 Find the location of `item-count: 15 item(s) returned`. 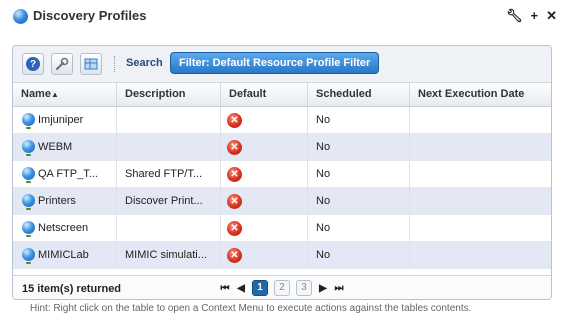

item-count: 15 item(s) returned is located at coordinates (72, 289).